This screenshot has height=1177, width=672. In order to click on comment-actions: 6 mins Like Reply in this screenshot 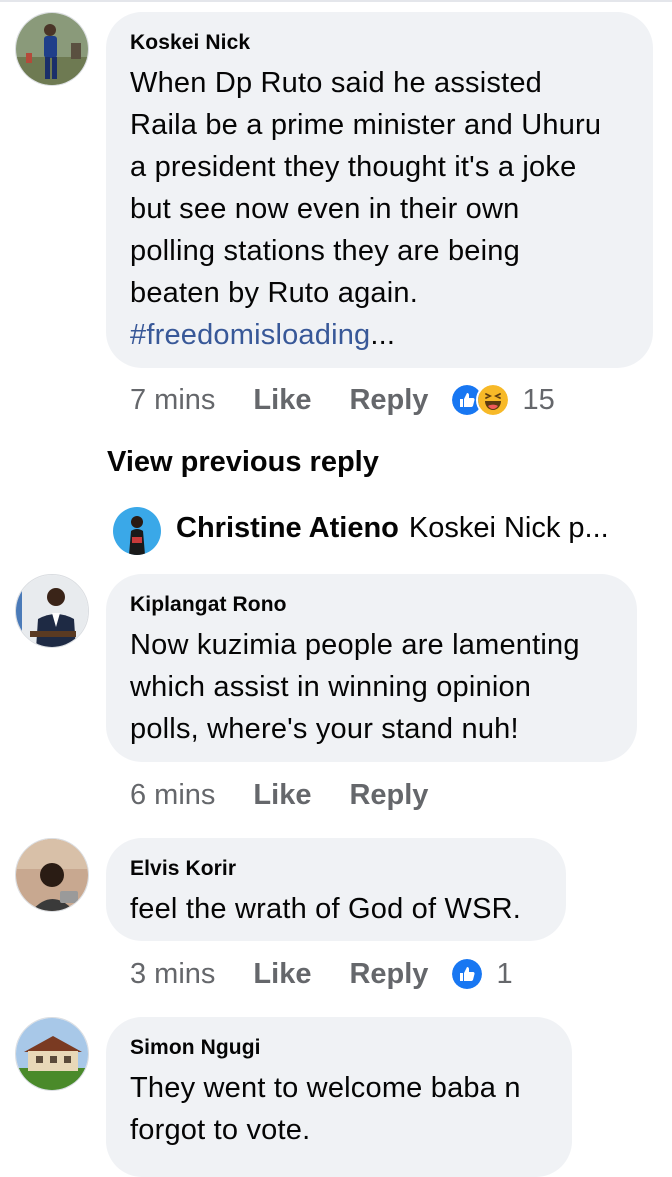, I will do `click(290, 795)`.